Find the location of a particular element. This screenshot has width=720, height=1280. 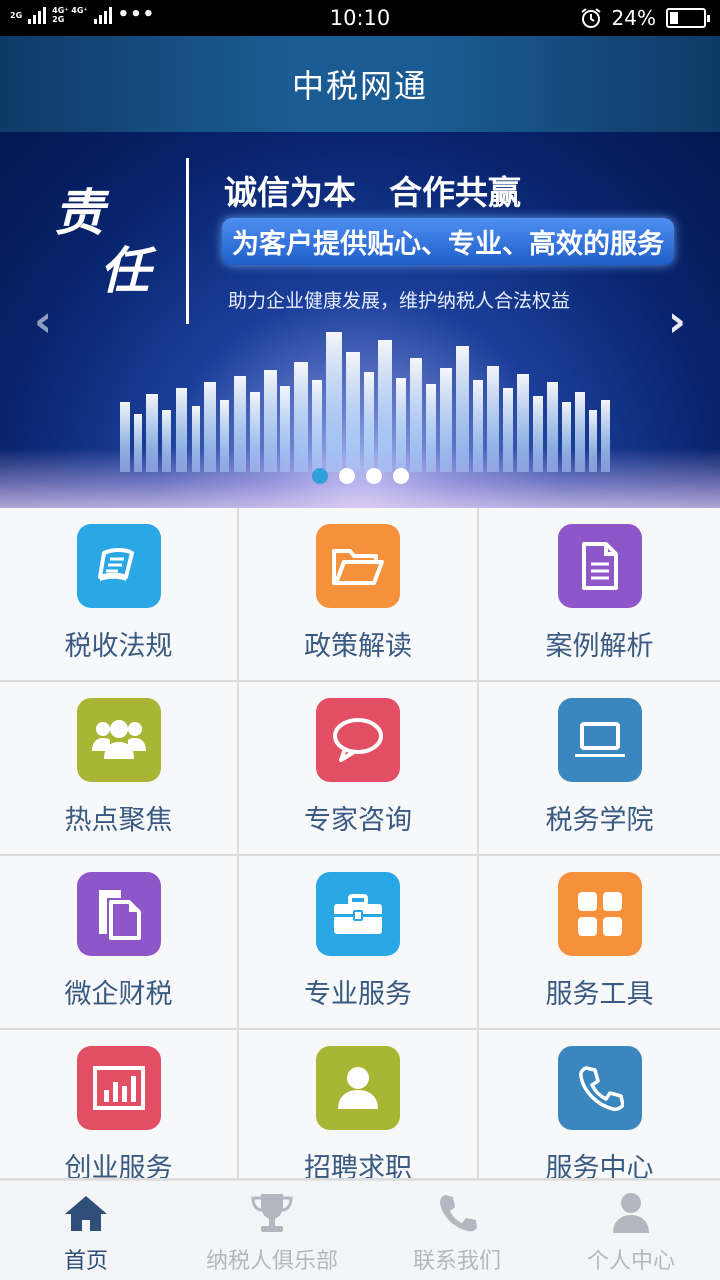

alarm-icon is located at coordinates (590, 18).